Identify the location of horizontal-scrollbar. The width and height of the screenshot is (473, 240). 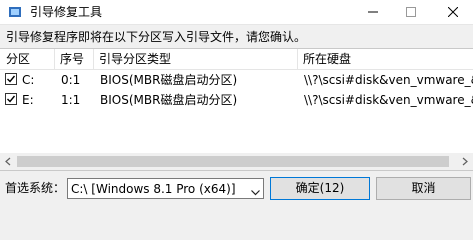
(236, 161).